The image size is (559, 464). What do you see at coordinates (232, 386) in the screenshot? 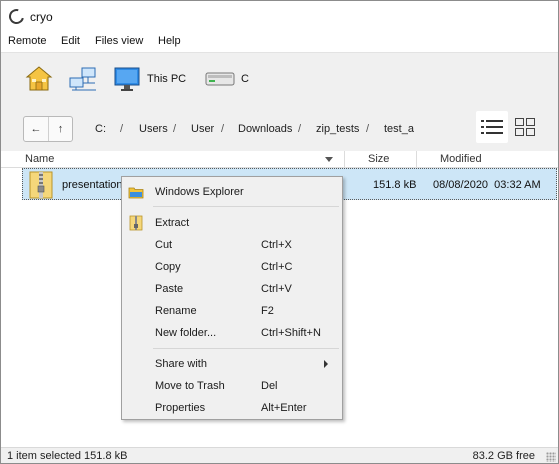
I see `context-move-to-trash: Move to Trash Del` at bounding box center [232, 386].